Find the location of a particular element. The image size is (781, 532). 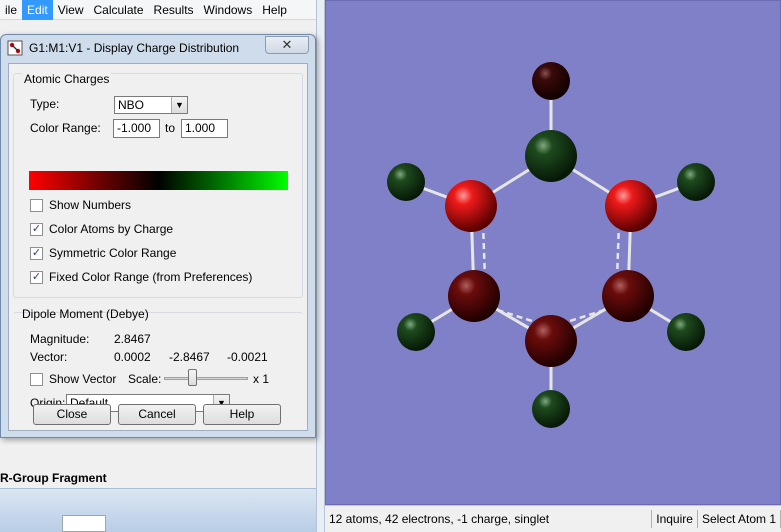

scale-slider-track is located at coordinates (206, 378).